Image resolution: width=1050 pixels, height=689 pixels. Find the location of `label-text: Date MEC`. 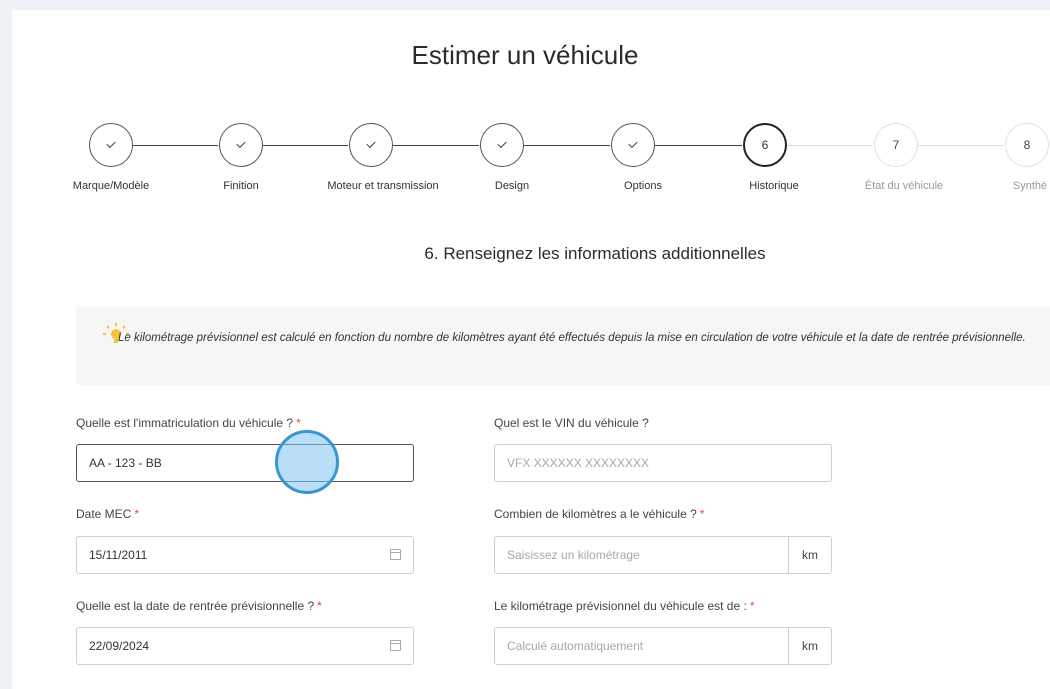

label-text: Date MEC is located at coordinates (104, 514).